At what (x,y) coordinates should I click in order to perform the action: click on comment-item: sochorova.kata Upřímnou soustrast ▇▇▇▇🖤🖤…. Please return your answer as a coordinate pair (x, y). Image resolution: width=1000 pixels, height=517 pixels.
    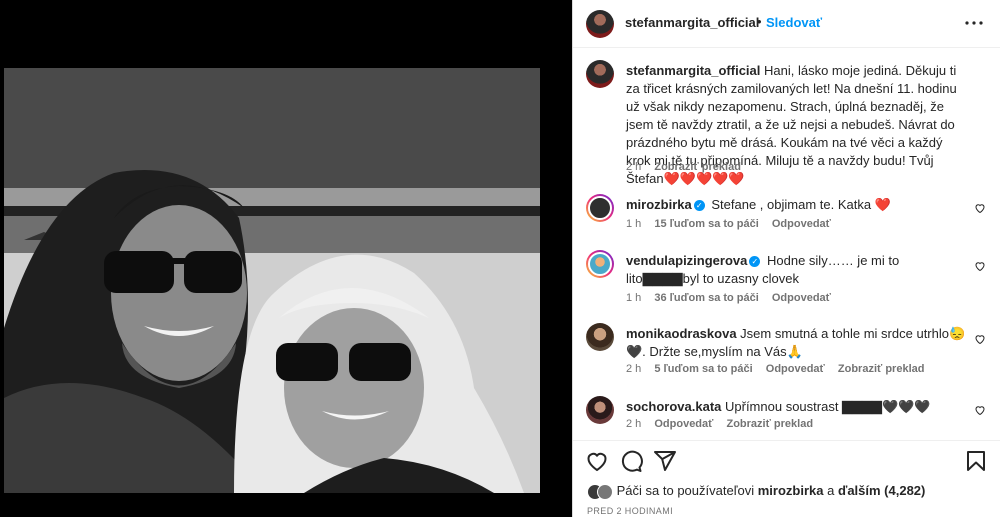
    Looking at the image, I should click on (786, 416).